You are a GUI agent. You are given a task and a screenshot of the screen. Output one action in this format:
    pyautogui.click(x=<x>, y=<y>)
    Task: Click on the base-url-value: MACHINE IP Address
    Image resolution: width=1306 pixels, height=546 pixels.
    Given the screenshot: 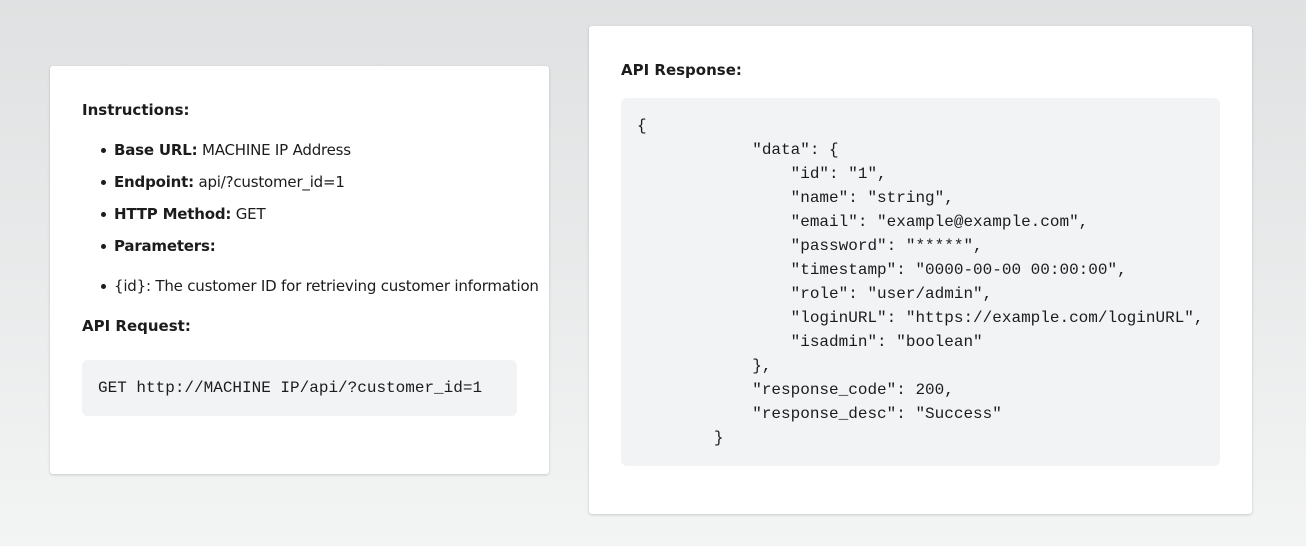 What is the action you would take?
    pyautogui.click(x=276, y=150)
    